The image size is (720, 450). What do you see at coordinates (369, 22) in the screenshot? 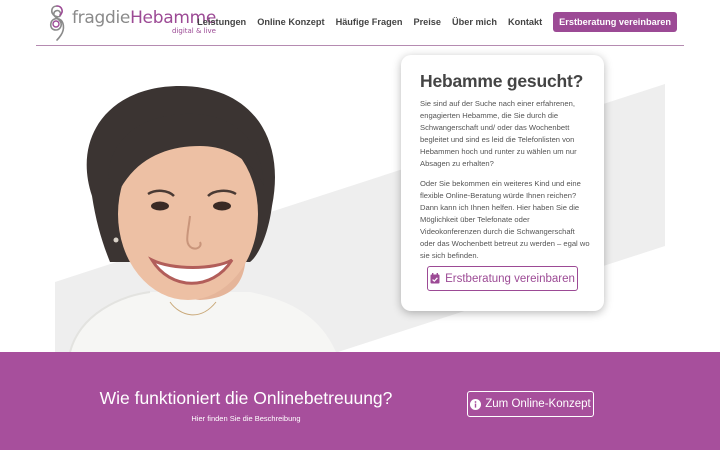
I see `nav-item-haeufige-fragen: Häufige Fragen` at bounding box center [369, 22].